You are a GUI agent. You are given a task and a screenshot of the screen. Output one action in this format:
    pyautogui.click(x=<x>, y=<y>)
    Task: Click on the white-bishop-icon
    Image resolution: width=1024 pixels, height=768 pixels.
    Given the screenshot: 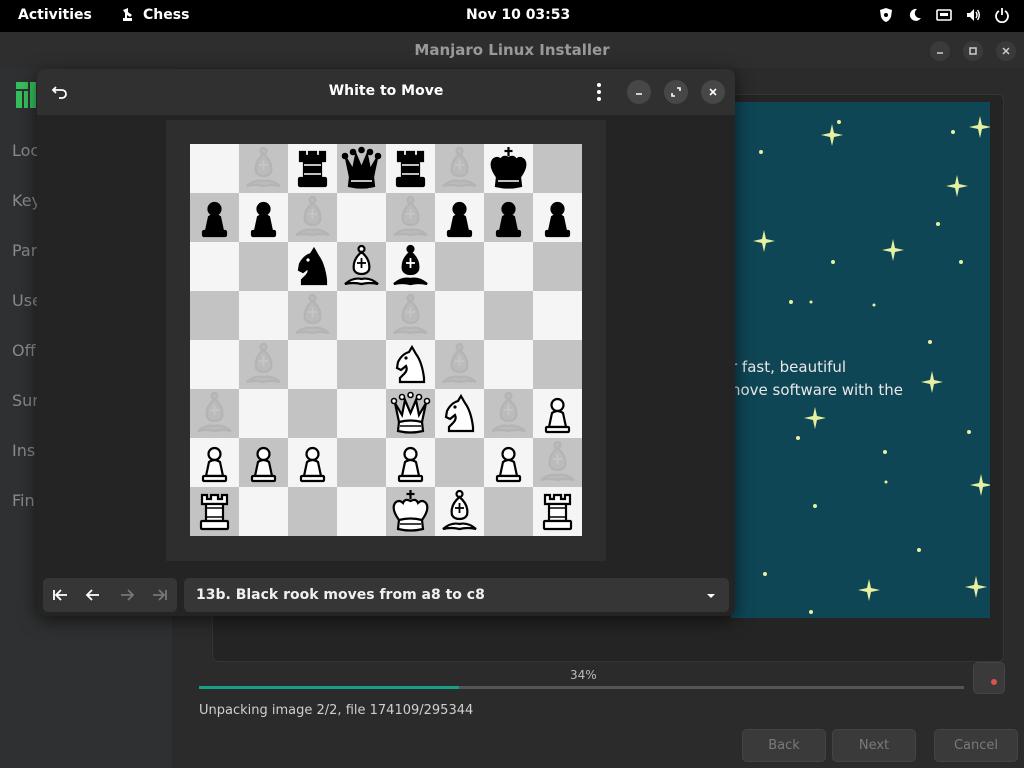 What is the action you would take?
    pyautogui.click(x=361, y=266)
    